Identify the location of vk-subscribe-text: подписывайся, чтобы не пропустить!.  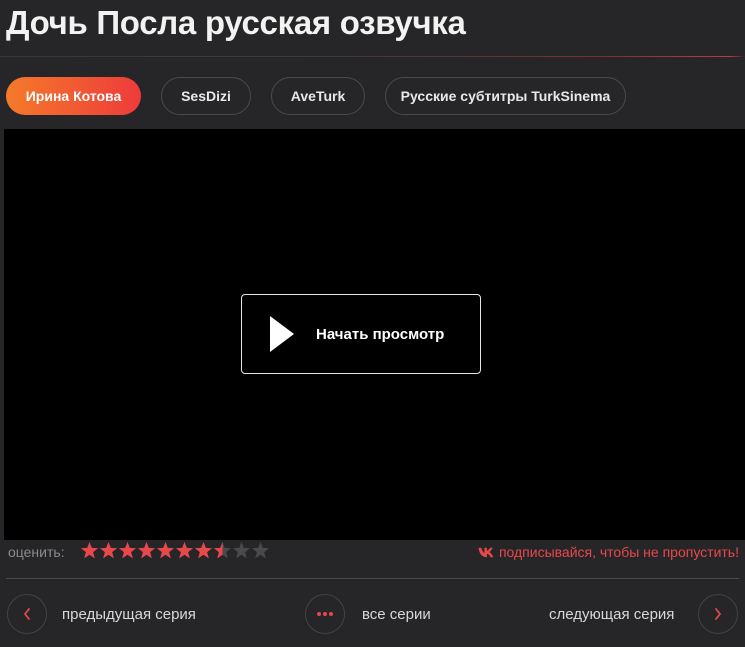
(618, 552).